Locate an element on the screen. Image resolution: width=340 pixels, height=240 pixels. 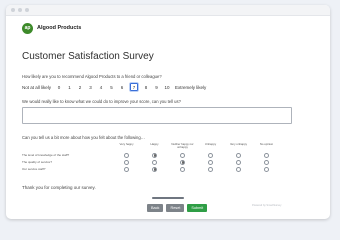
matrix-column-label: Very happy is located at coordinates (126, 144).